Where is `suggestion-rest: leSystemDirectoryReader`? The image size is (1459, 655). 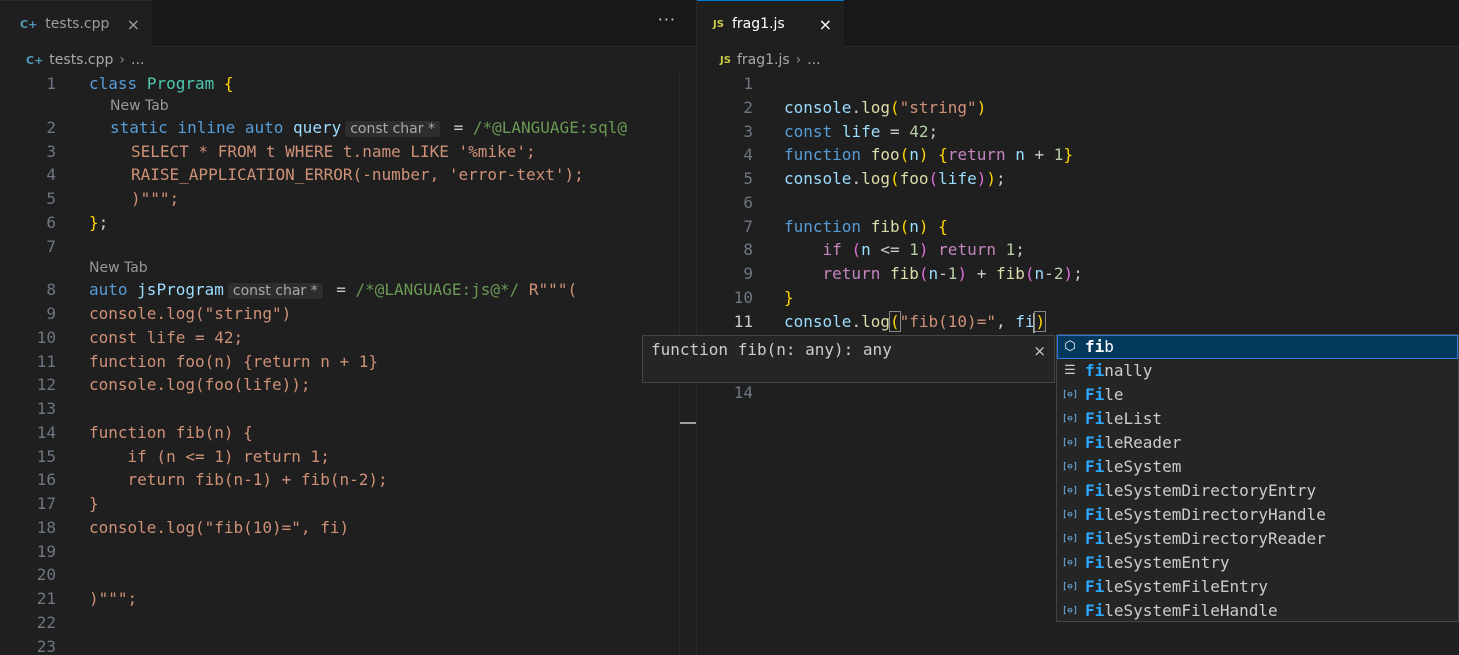
suggestion-rest: leSystemDirectoryReader is located at coordinates (1215, 538).